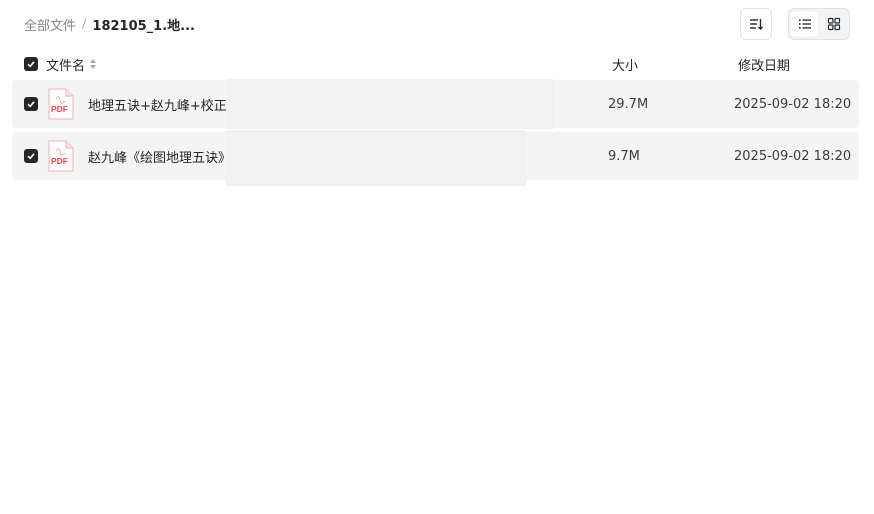  I want to click on sort-button, so click(756, 24).